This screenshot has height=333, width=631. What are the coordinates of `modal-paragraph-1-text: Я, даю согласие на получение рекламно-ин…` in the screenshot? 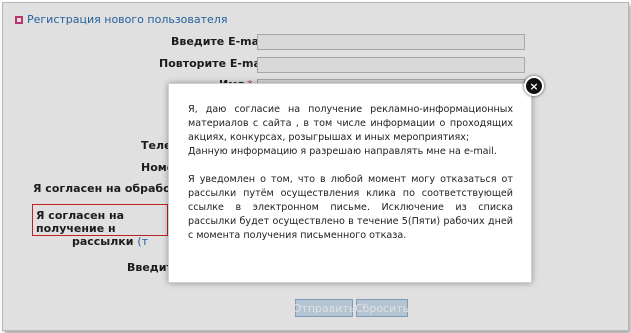 It's located at (350, 123).